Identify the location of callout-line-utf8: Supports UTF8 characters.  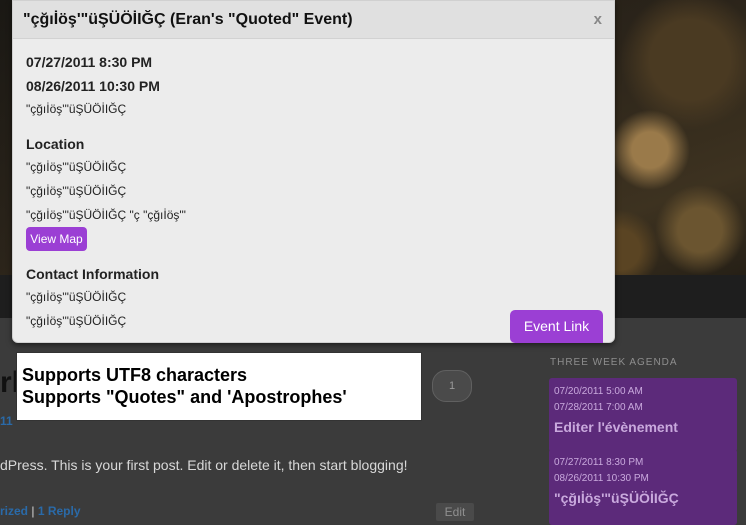
(135, 375).